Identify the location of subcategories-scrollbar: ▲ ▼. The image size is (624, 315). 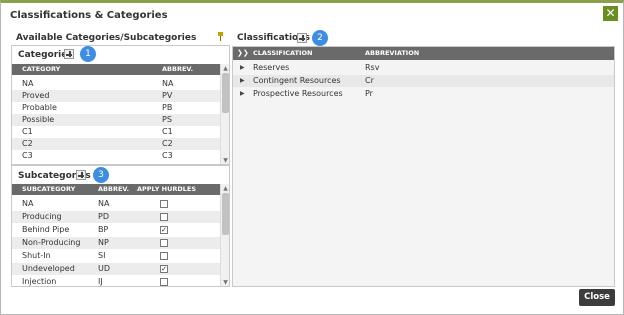
(224, 235).